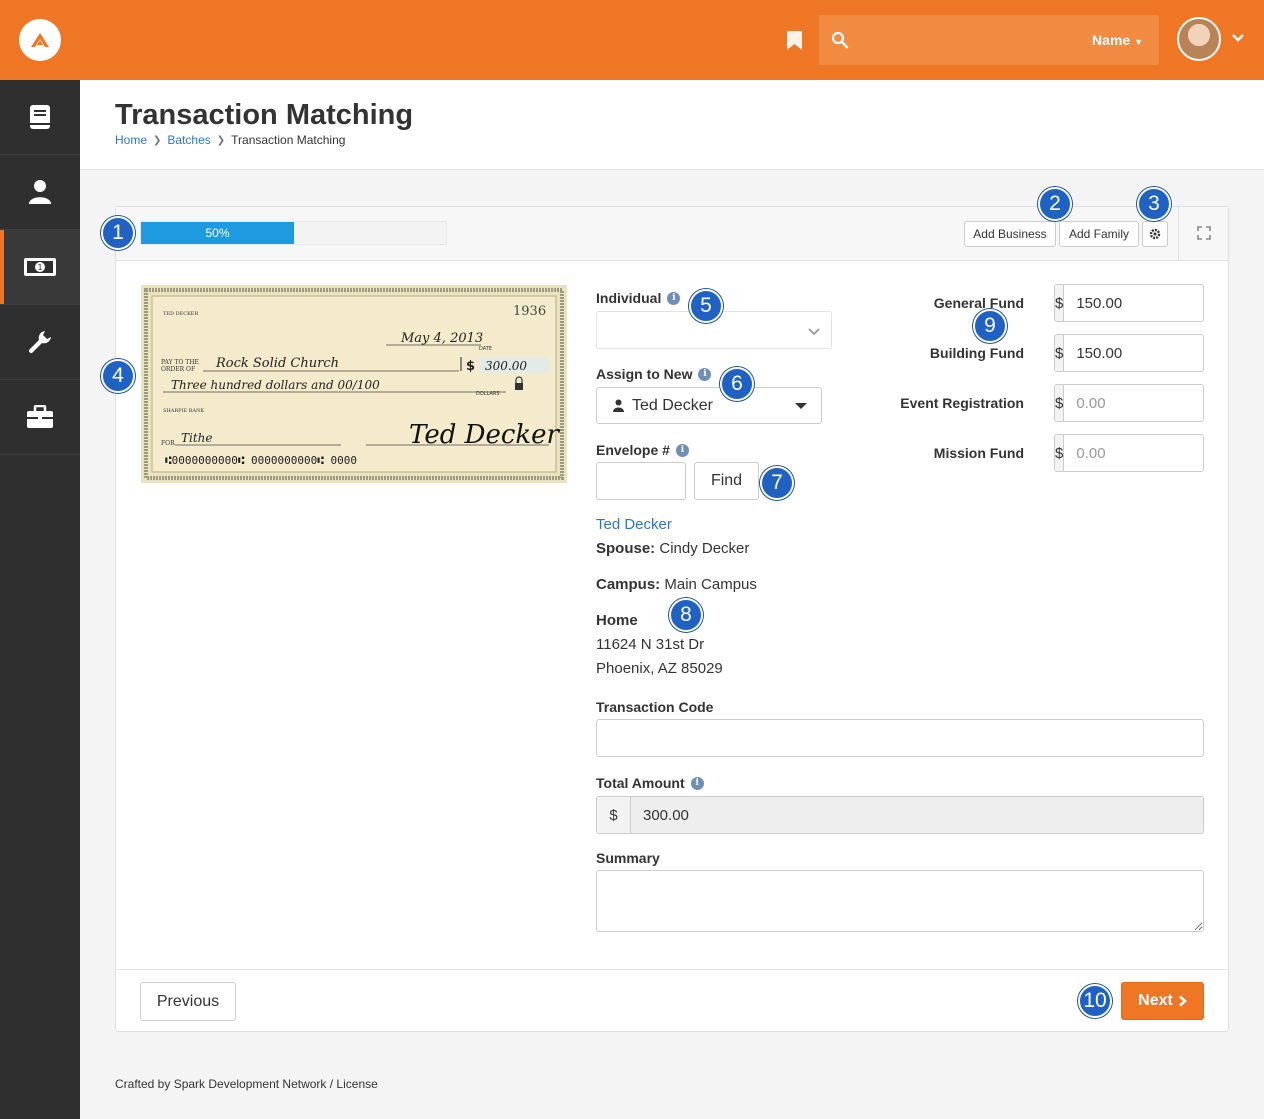 Image resolution: width=1264 pixels, height=1119 pixels. I want to click on individual-label-text: Individual, so click(629, 298).